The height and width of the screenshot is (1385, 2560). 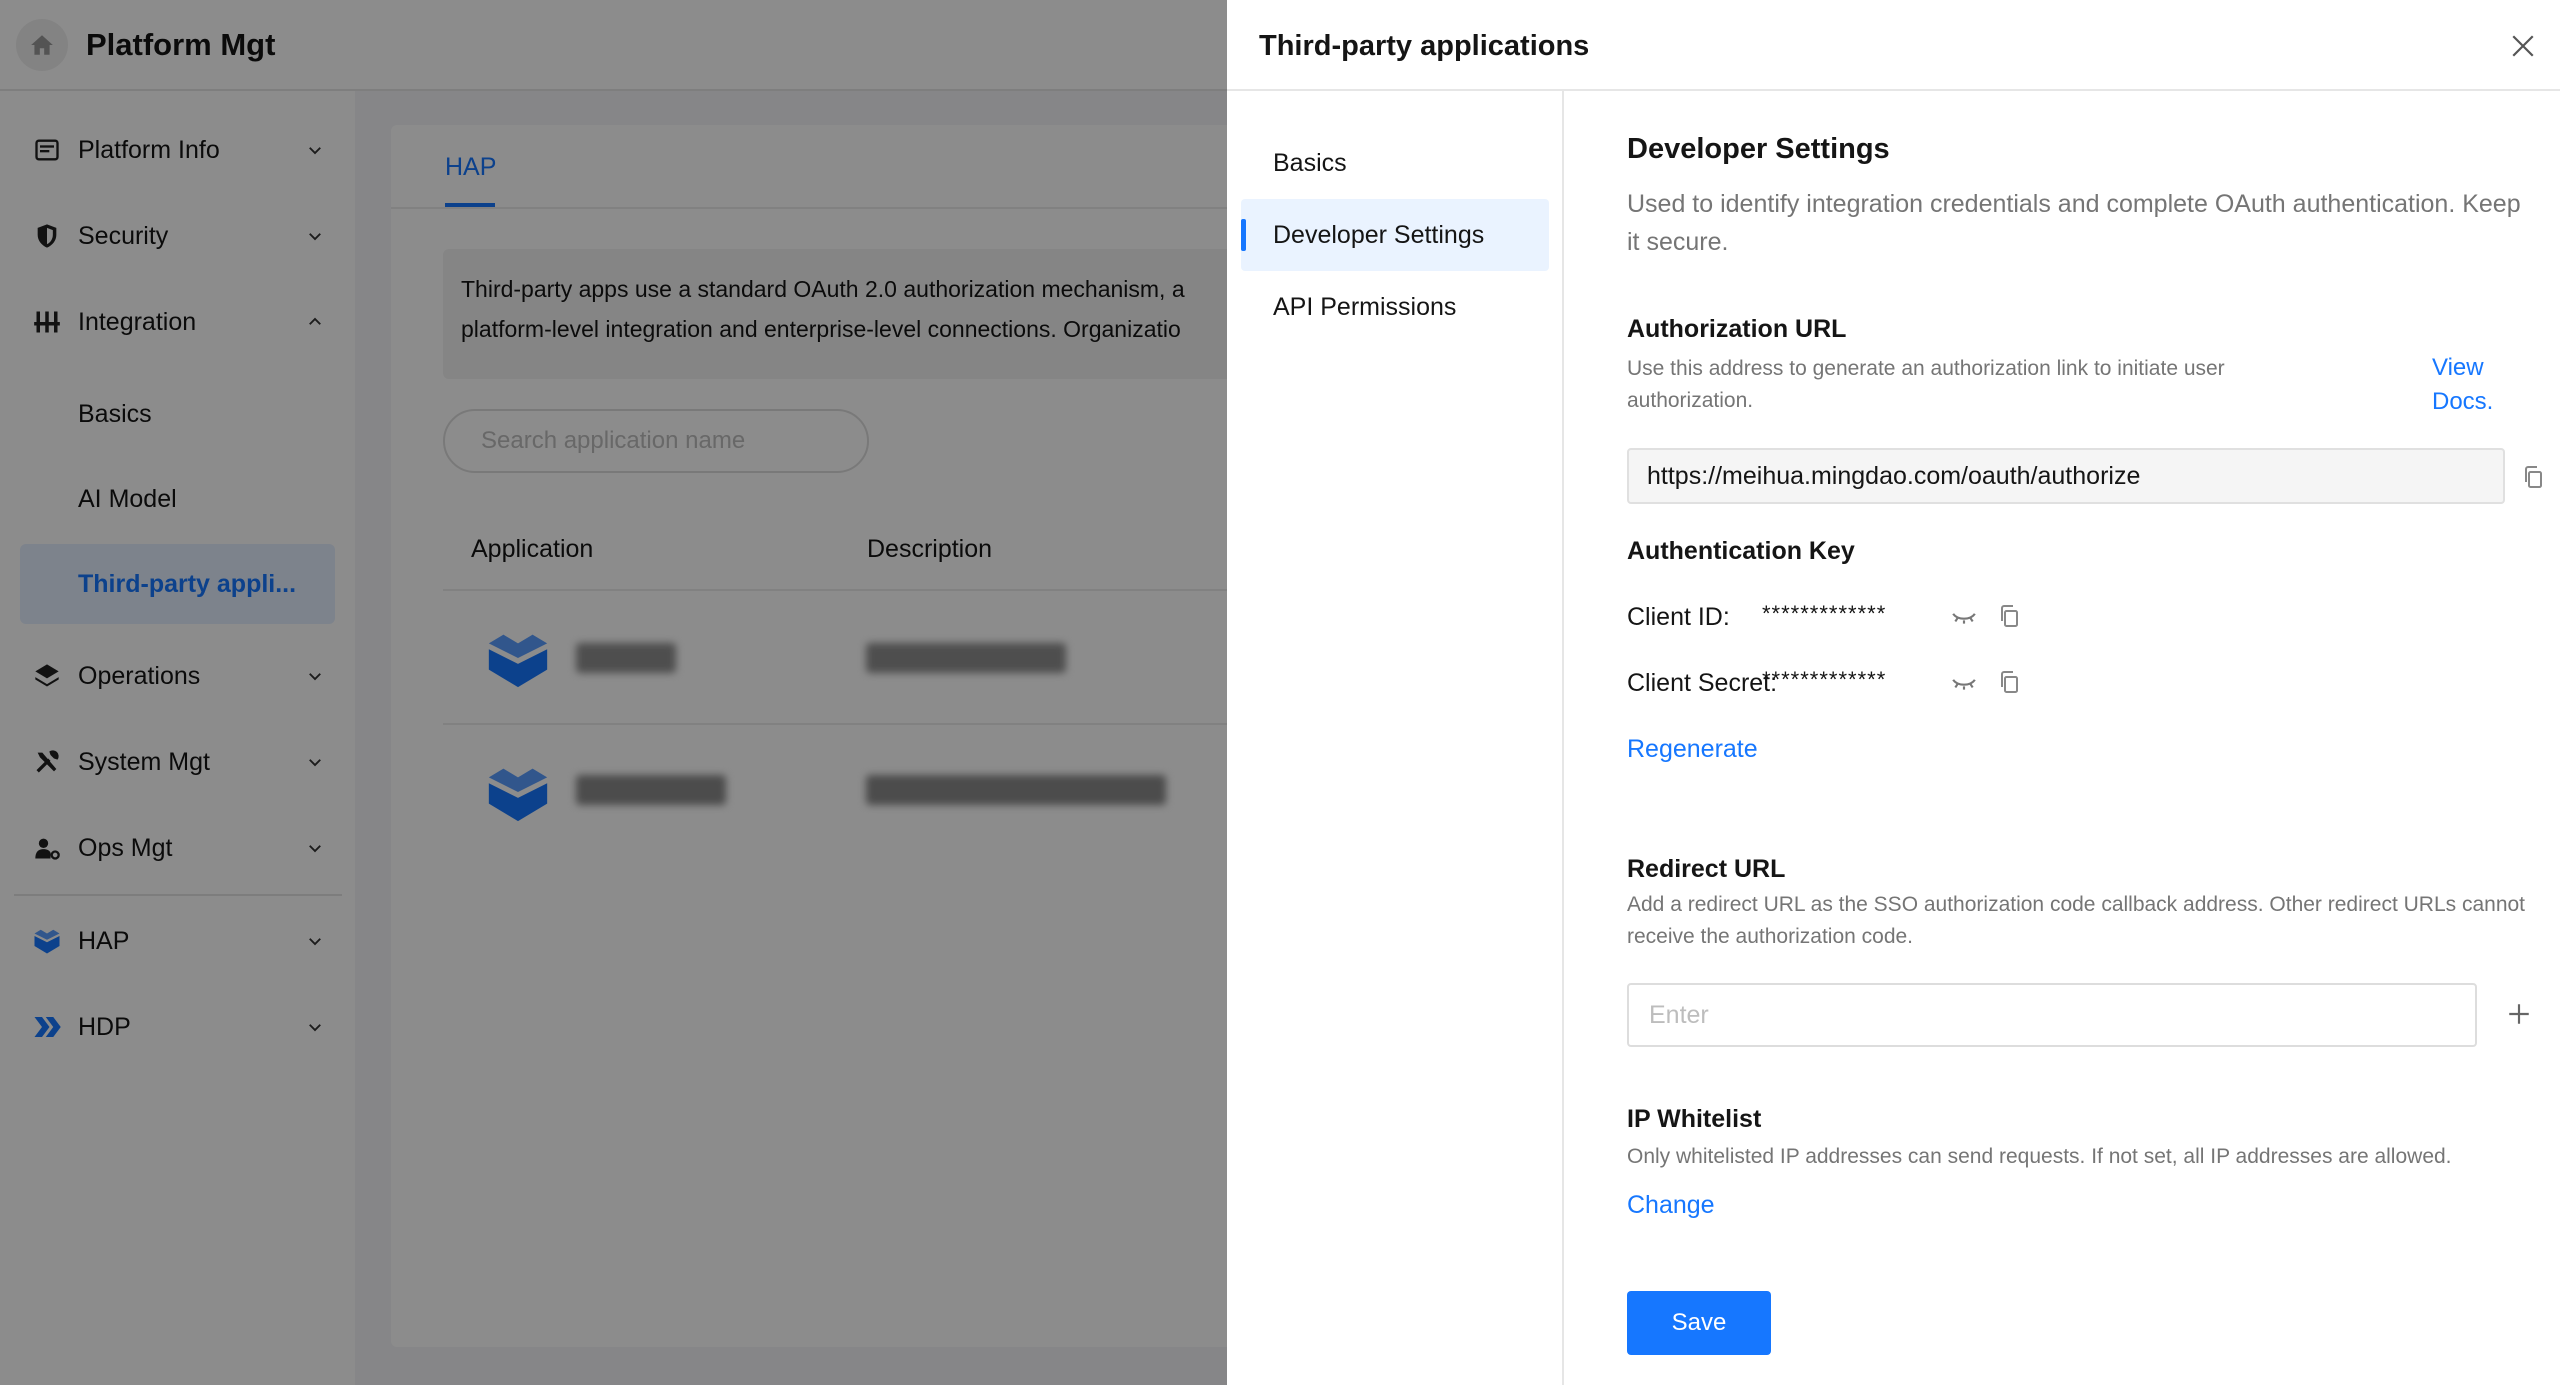 I want to click on close-icon, so click(x=2523, y=46).